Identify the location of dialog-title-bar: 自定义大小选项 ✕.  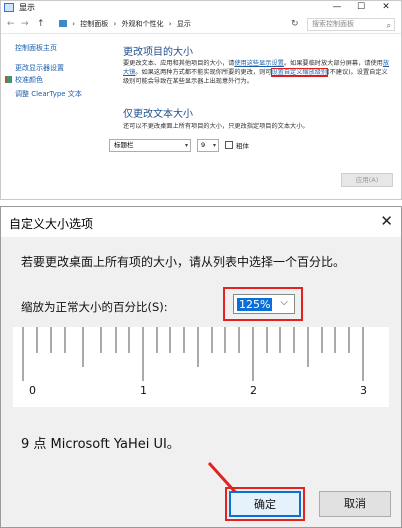
(201, 222).